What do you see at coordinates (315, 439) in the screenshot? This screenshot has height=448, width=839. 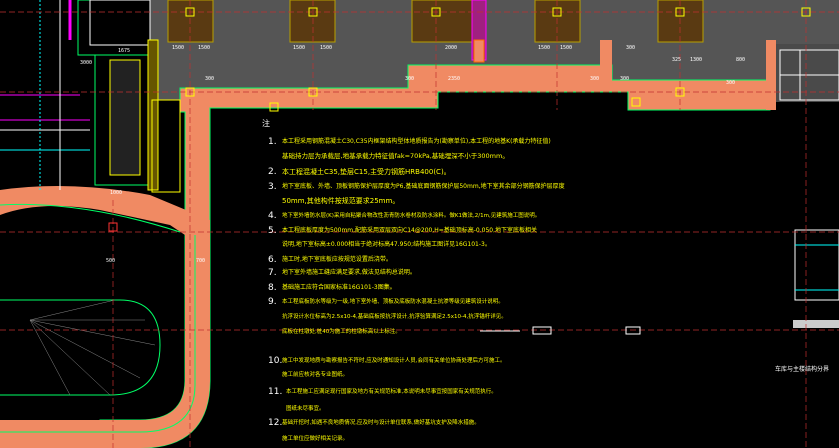 I see `note-text: 施工单位应做好相关记录。` at bounding box center [315, 439].